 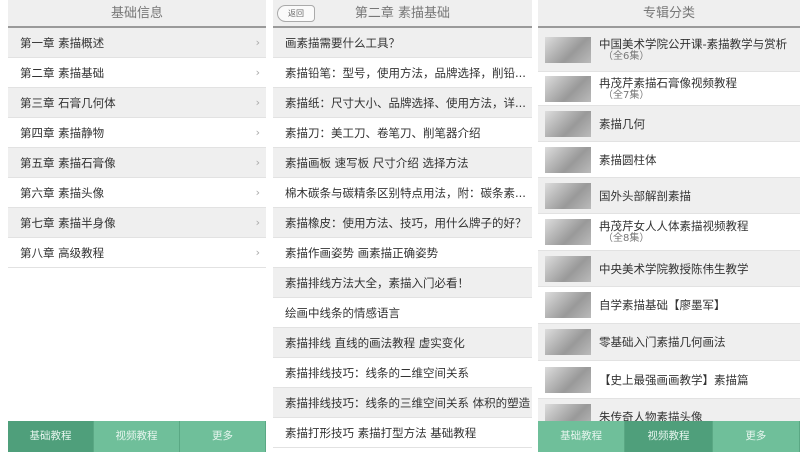 What do you see at coordinates (669, 124) in the screenshot?
I see `album-item: 素描几何` at bounding box center [669, 124].